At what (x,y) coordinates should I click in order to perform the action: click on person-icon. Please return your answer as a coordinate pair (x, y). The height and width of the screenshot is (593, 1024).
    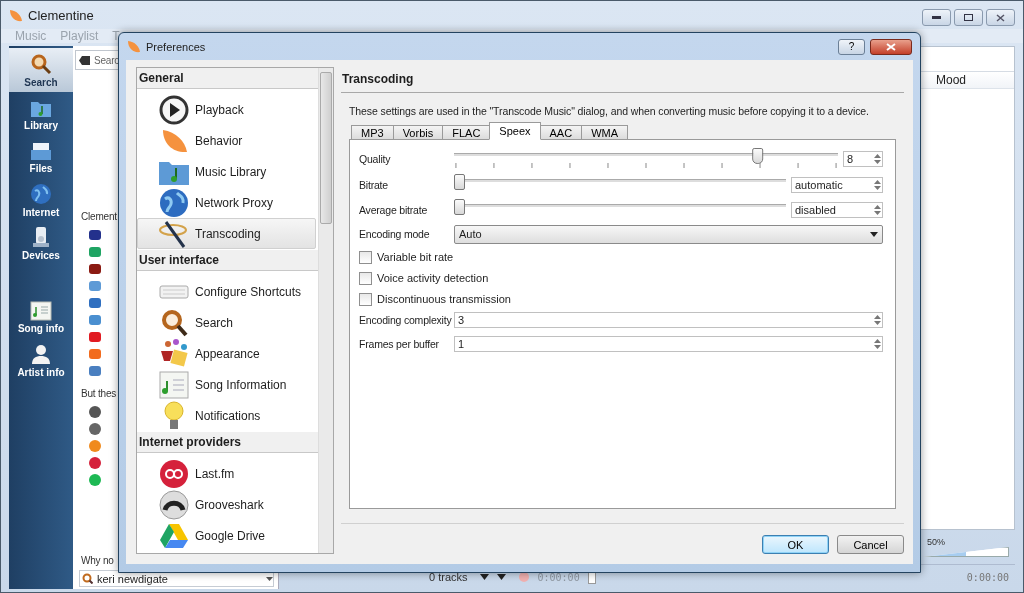
    Looking at the image, I should click on (41, 354).